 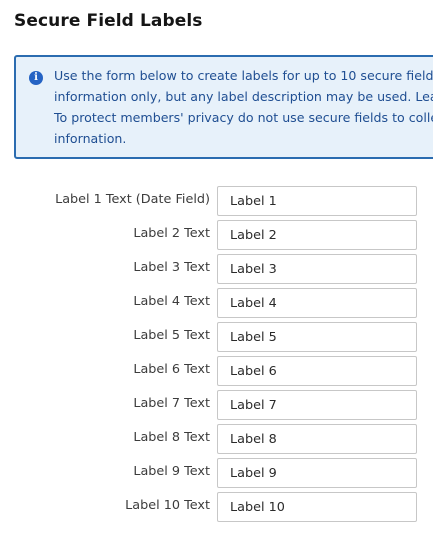 What do you see at coordinates (216, 407) in the screenshot?
I see `form-row-label-7: Label 7 Text` at bounding box center [216, 407].